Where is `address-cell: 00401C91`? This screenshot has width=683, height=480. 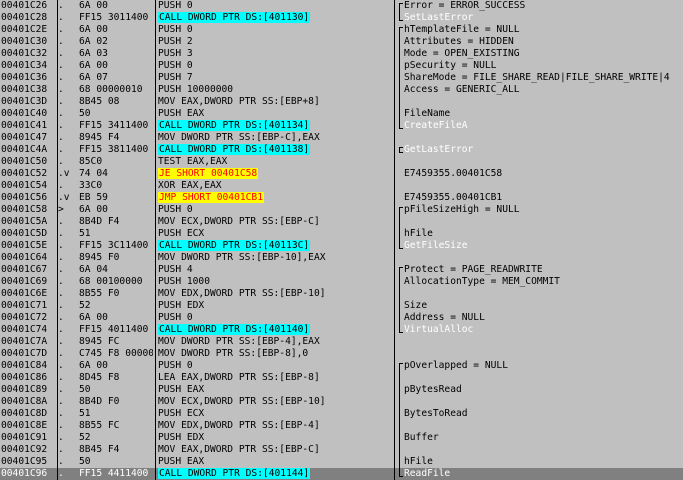
address-cell: 00401C91 is located at coordinates (28, 438).